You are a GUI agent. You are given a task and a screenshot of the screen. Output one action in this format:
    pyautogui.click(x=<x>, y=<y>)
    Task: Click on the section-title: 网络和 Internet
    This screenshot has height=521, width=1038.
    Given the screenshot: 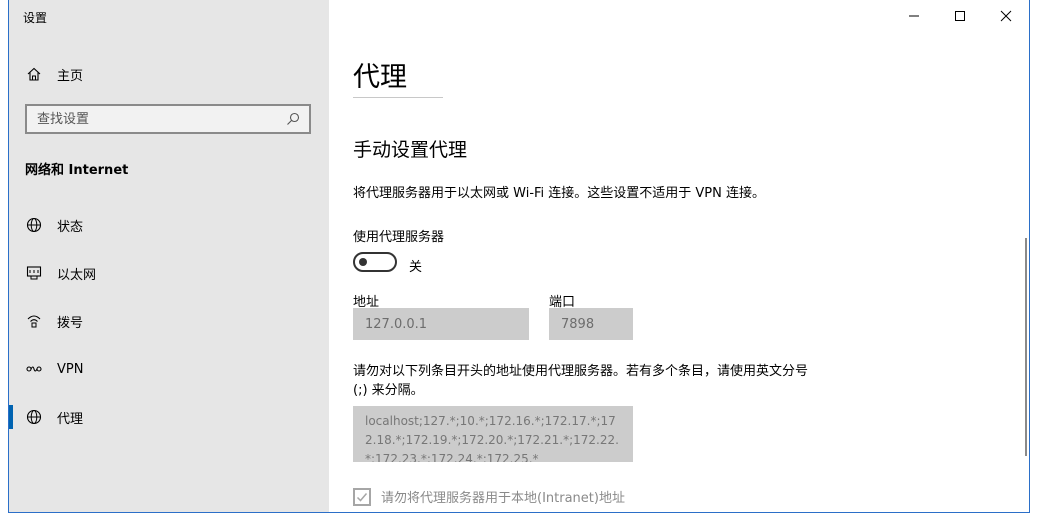 What is the action you would take?
    pyautogui.click(x=77, y=170)
    